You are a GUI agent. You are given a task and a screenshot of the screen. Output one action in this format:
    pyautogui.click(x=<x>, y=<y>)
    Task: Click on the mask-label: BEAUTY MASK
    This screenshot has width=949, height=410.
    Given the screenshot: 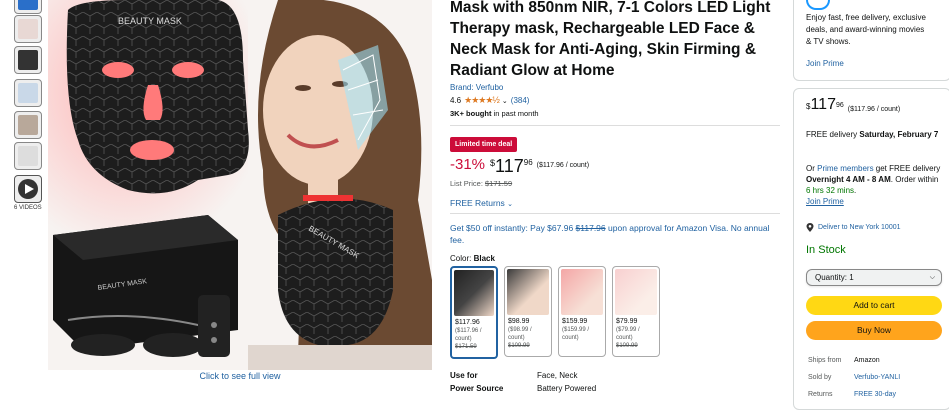 What is the action you would take?
    pyautogui.click(x=150, y=21)
    